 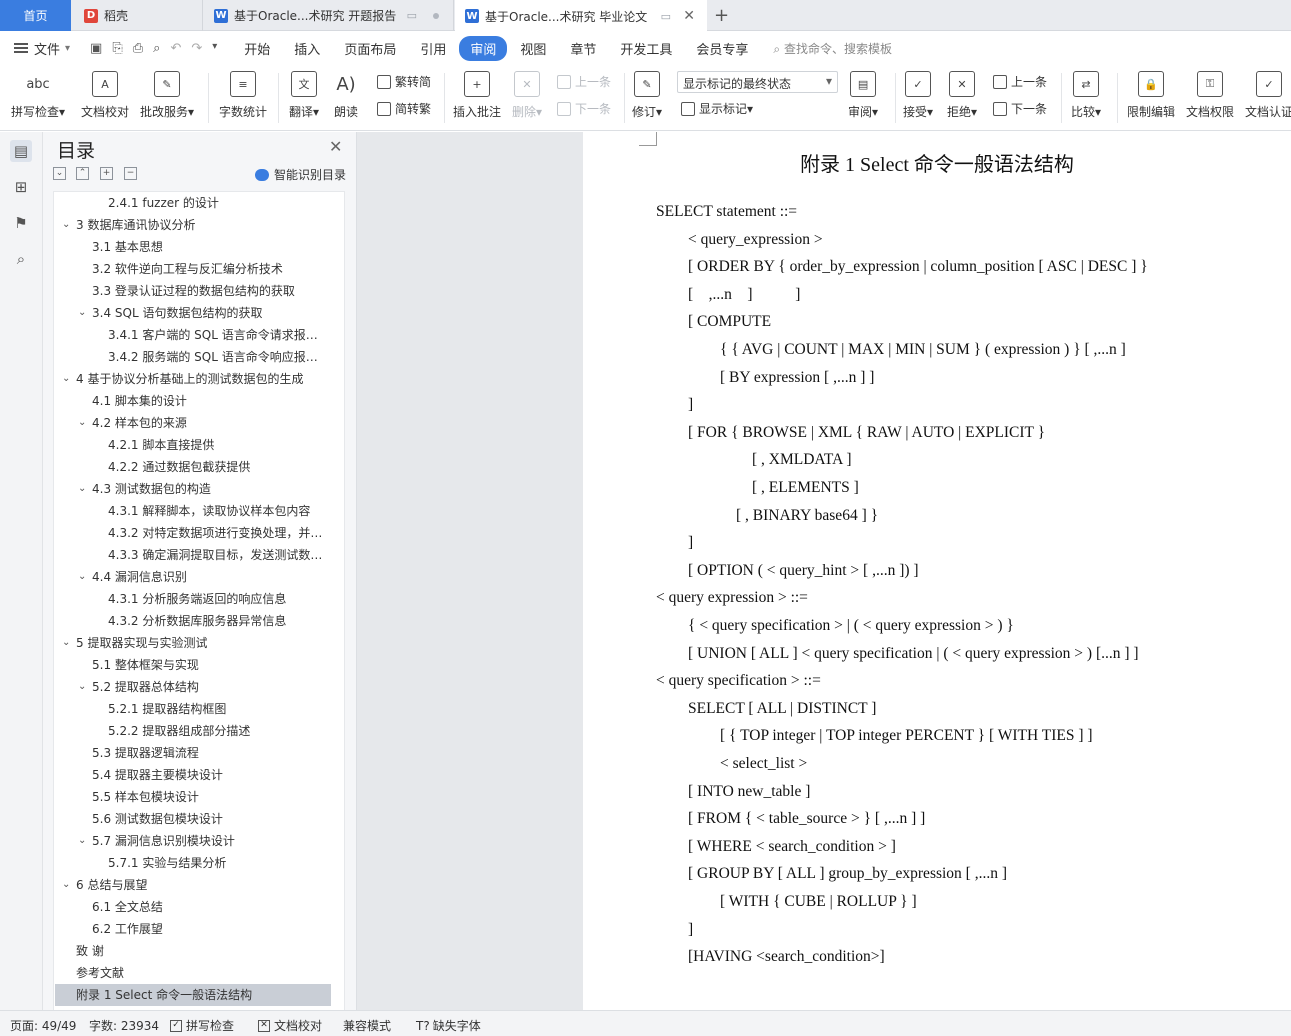 What do you see at coordinates (290, 1025) in the screenshot?
I see `status-proofread: ✕ 文档校对` at bounding box center [290, 1025].